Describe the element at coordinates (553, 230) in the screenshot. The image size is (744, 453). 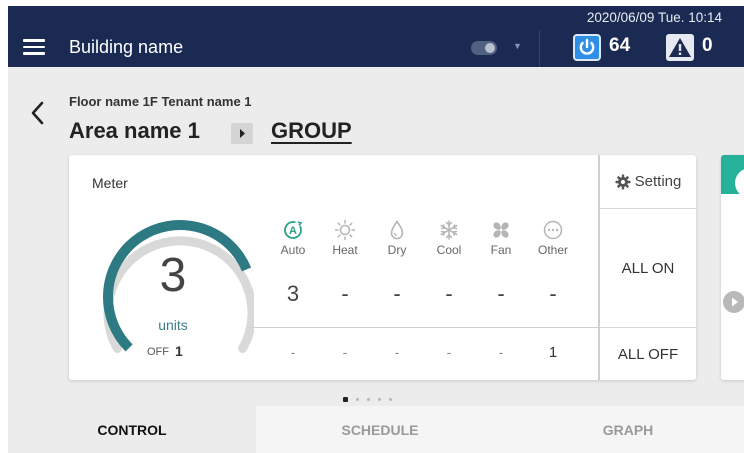
I see `ellipsis-circle-icon` at that location.